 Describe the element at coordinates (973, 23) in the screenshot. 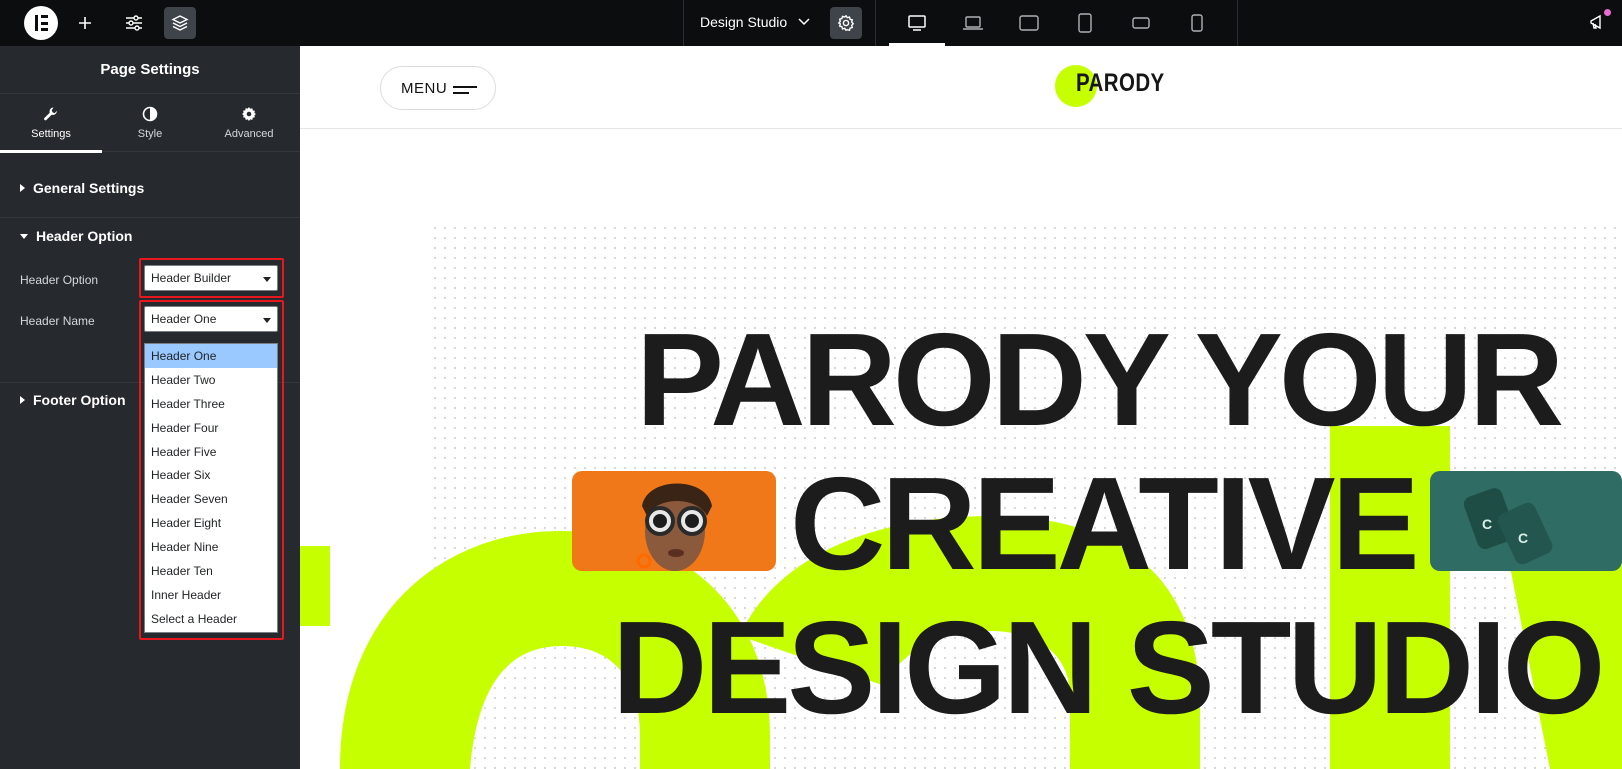

I see `laptop-icon` at that location.